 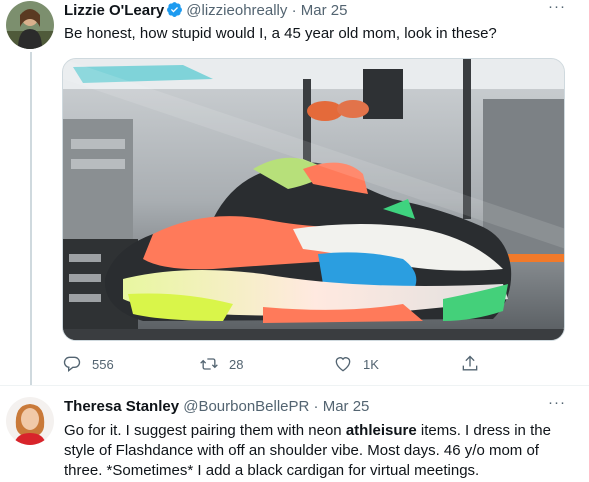 I want to click on author-name: Lizzie O'Leary, so click(x=114, y=10).